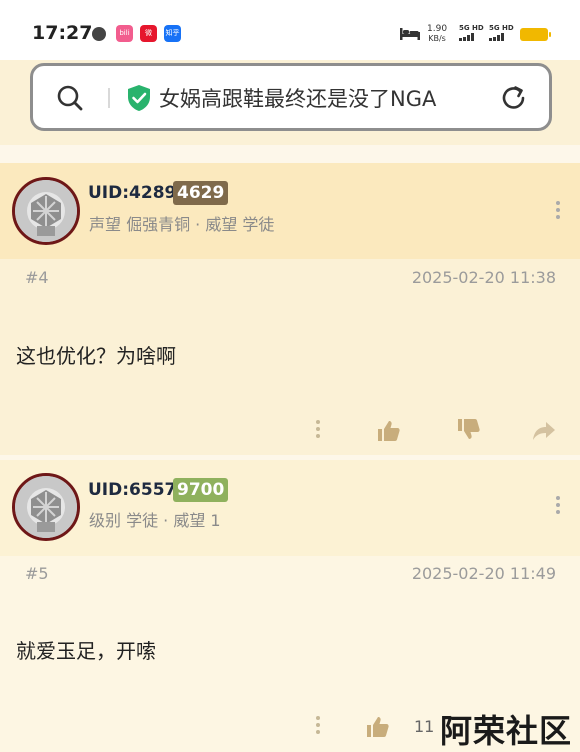  What do you see at coordinates (155, 520) in the screenshot?
I see `user-level: 级别 学徒 · 威望 1` at bounding box center [155, 520].